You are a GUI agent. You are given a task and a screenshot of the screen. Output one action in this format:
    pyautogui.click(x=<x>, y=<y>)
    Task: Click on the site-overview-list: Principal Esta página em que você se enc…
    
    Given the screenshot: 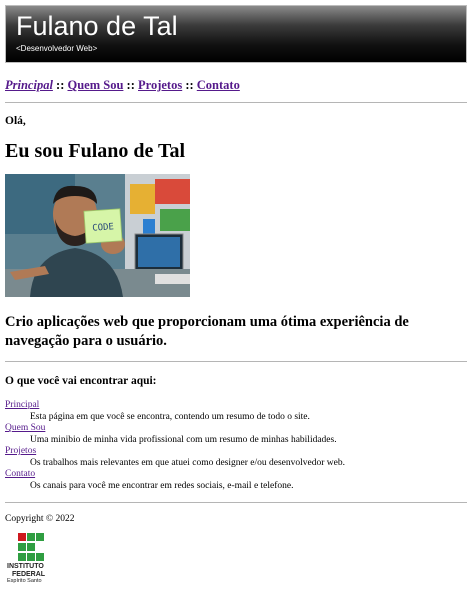 What is the action you would take?
    pyautogui.click(x=236, y=446)
    